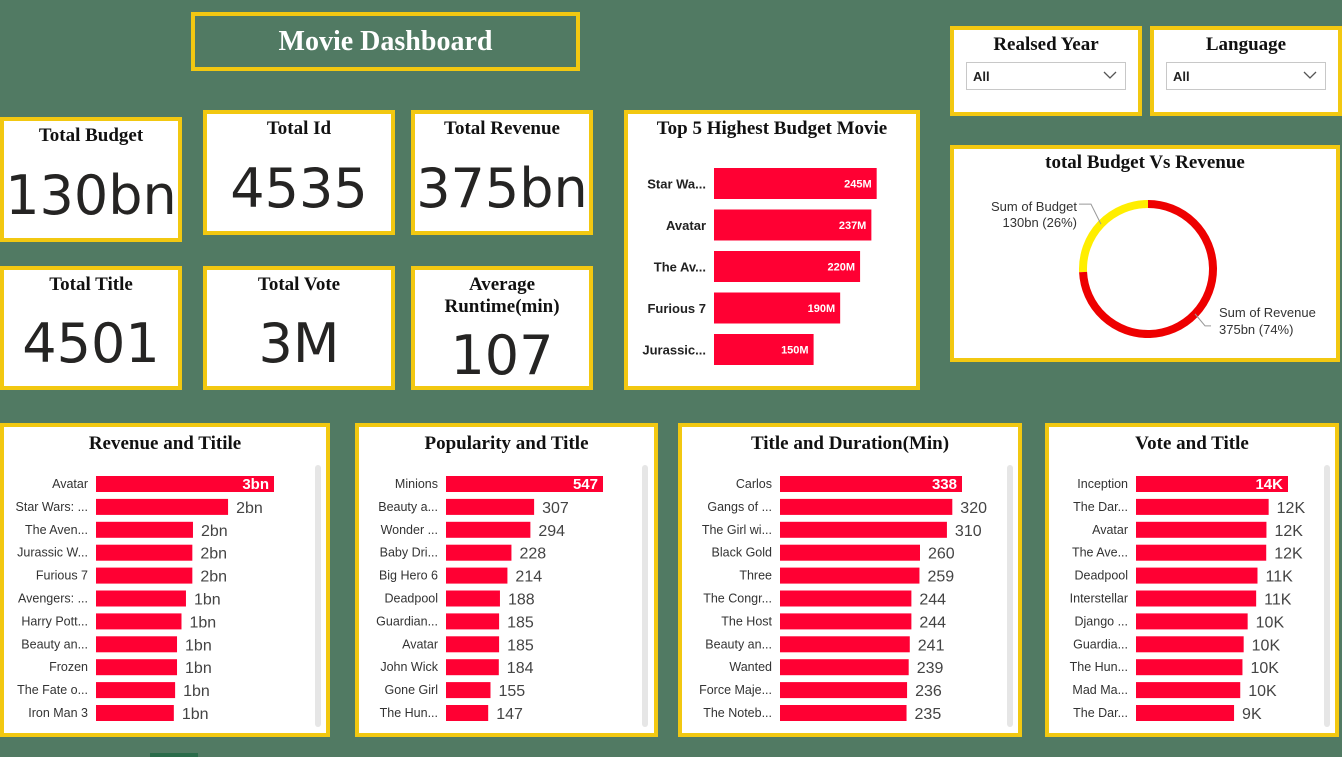 Image resolution: width=1342 pixels, height=757 pixels. I want to click on category-label: Black Gold, so click(742, 553).